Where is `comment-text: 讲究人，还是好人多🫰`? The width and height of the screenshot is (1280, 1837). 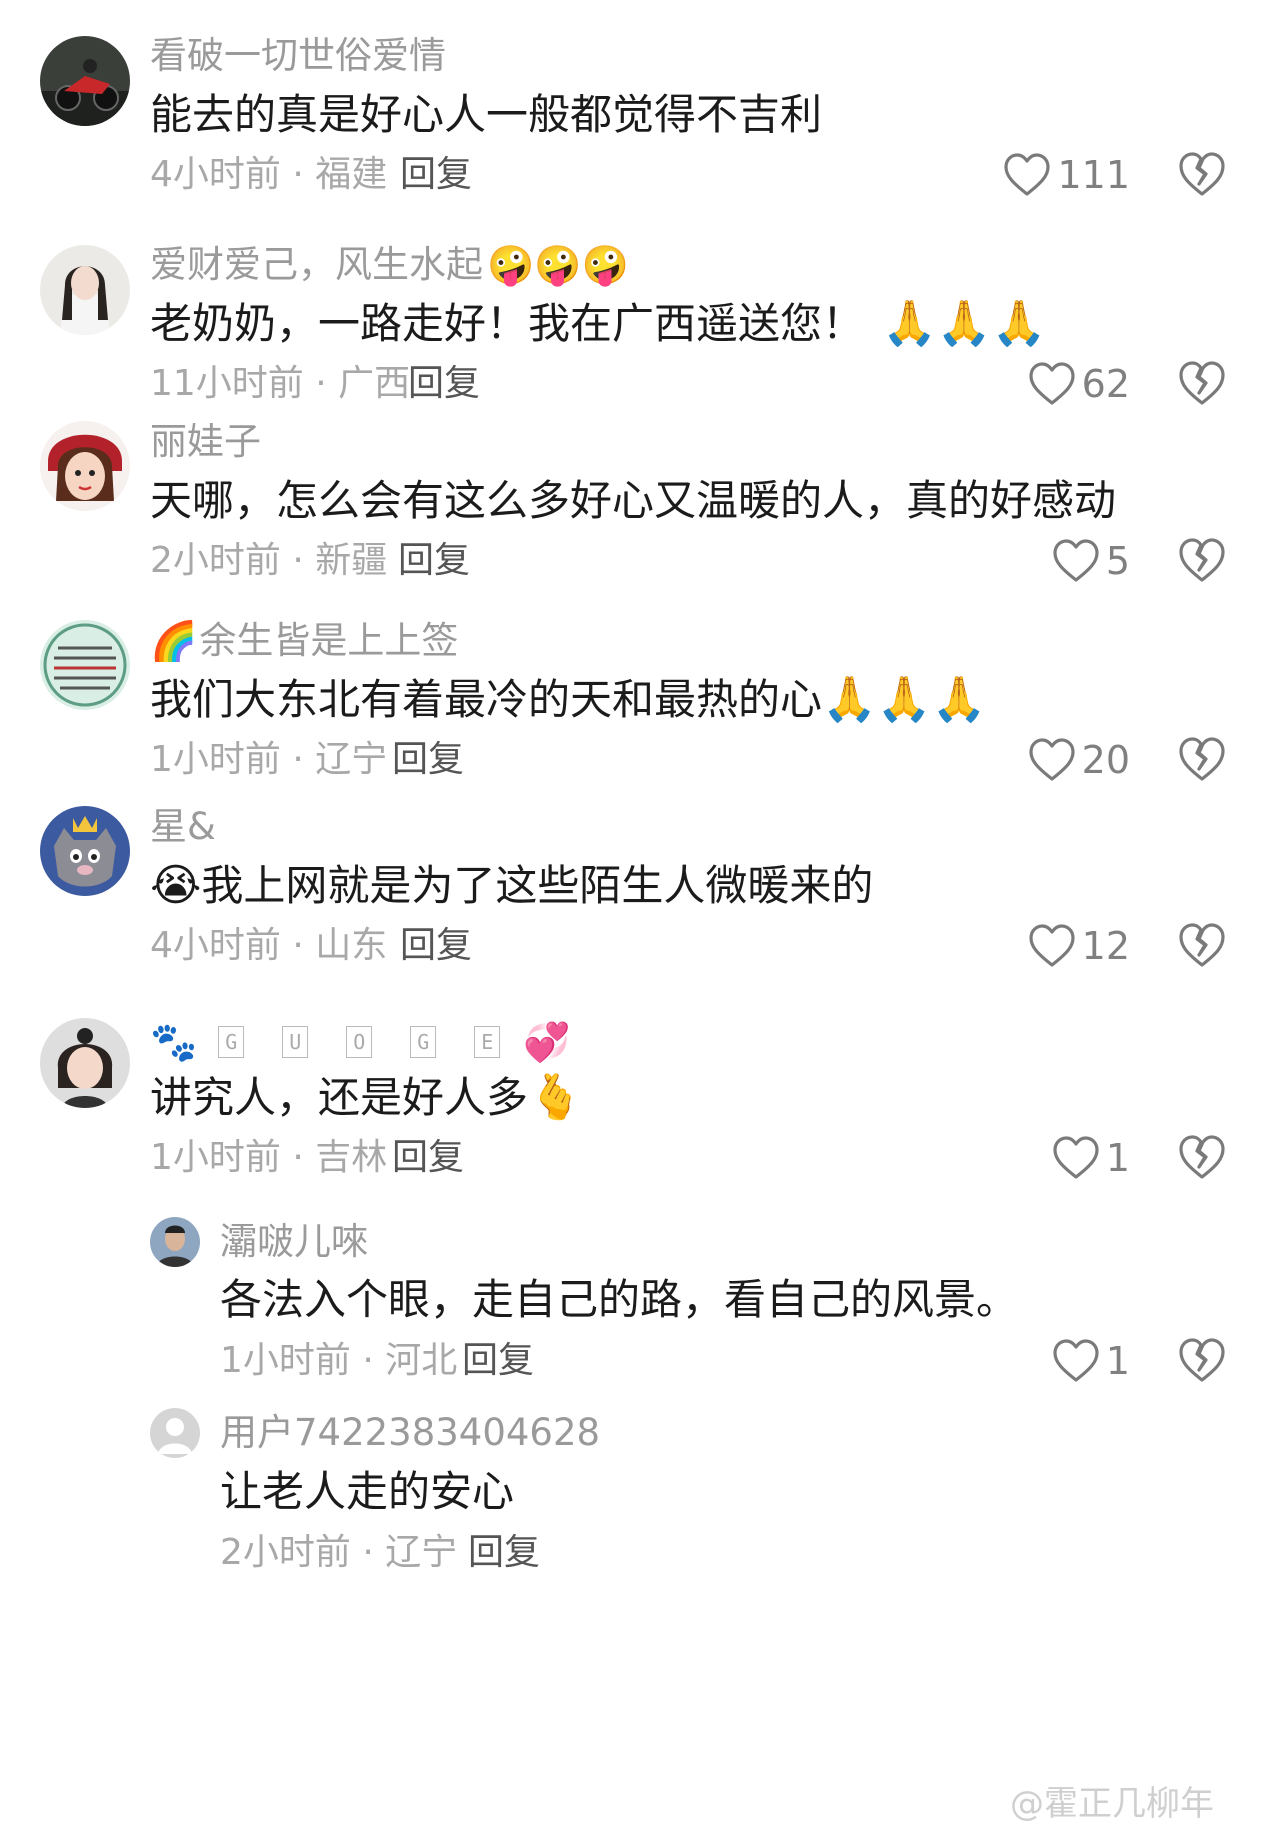 comment-text: 讲究人，还是好人多🫰 is located at coordinates (366, 1098).